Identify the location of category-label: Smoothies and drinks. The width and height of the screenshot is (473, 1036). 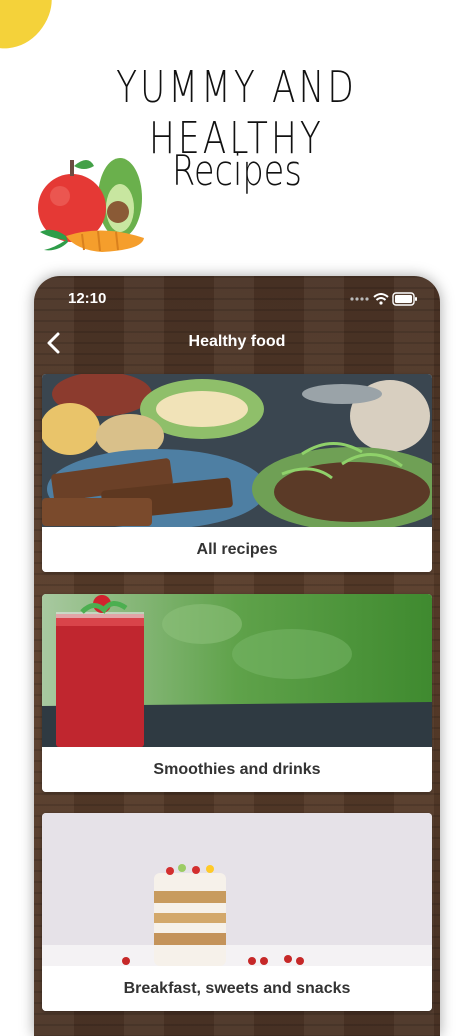
(237, 770).